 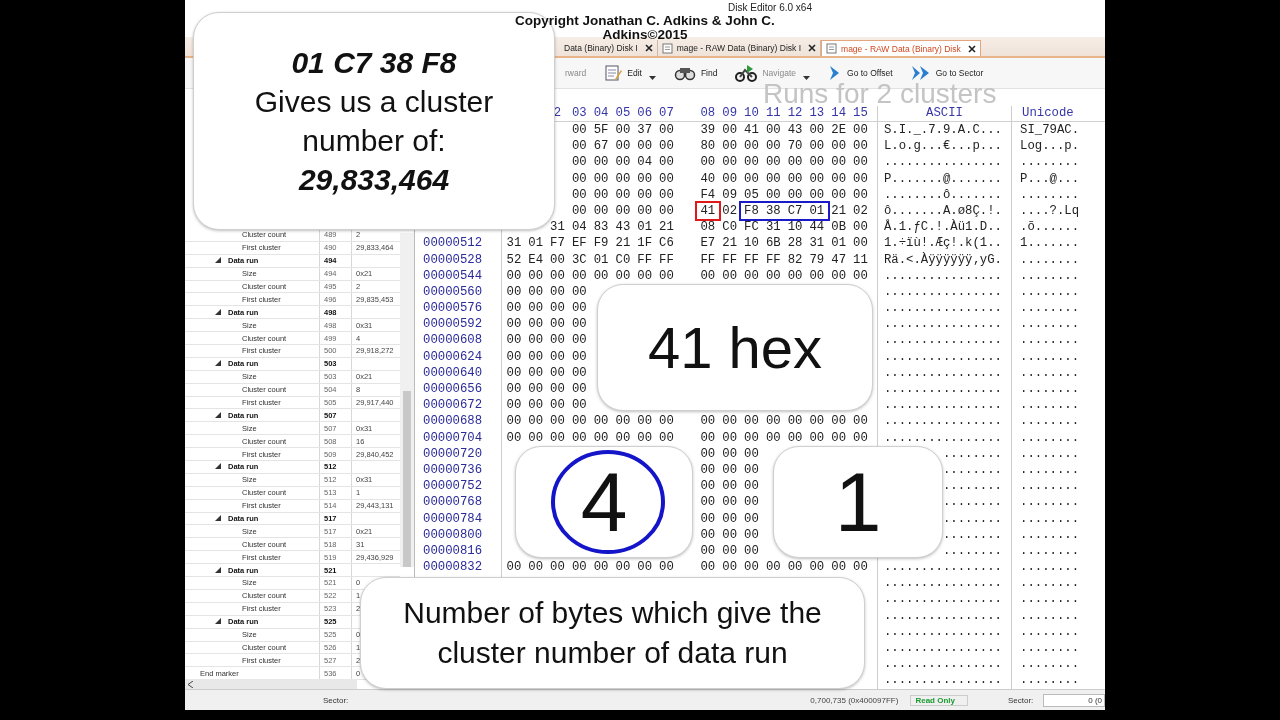 I want to click on offset-label: 00000672, so click(x=453, y=405).